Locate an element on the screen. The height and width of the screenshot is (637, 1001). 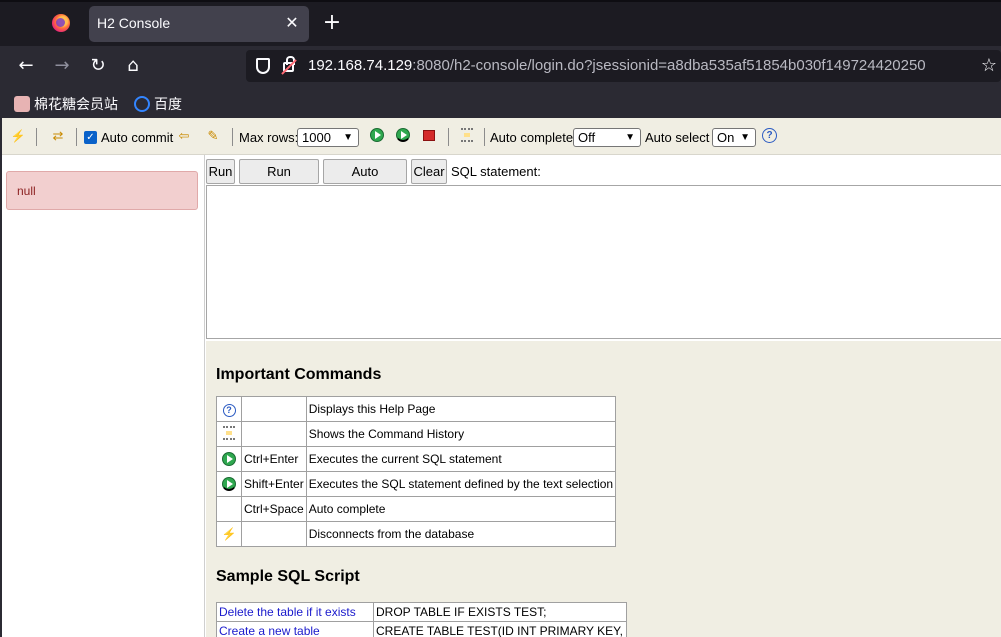
url-host: 192.168.74.129 is located at coordinates (360, 65).